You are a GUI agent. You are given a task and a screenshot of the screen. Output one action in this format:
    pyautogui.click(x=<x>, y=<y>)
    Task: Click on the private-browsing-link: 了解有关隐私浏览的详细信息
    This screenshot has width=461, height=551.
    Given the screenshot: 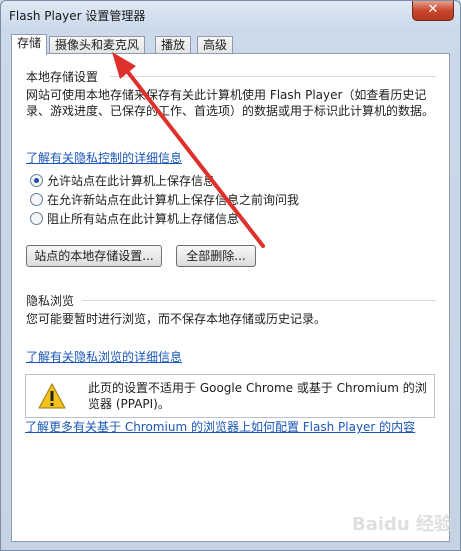 What is the action you would take?
    pyautogui.click(x=104, y=356)
    